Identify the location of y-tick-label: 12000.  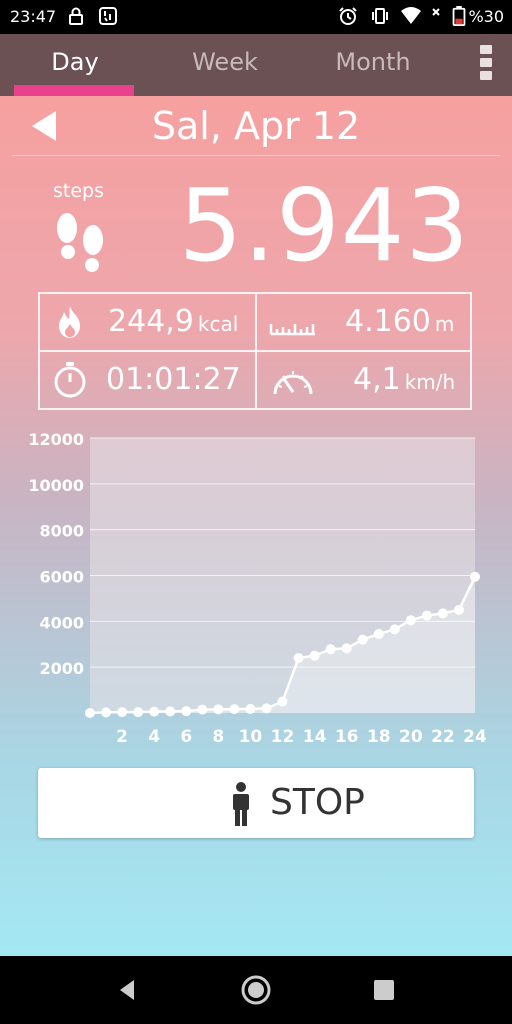
(56, 439).